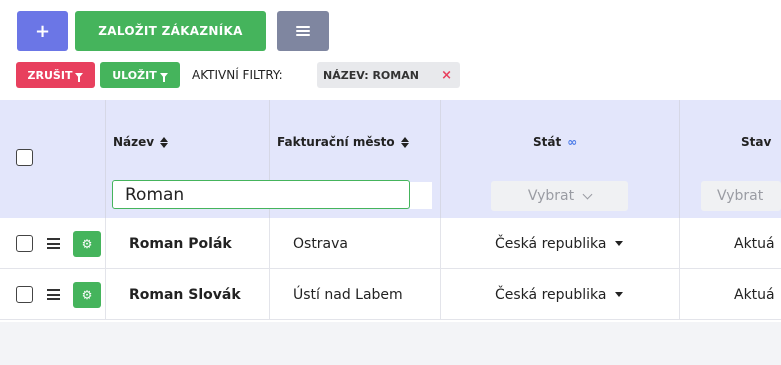 The height and width of the screenshot is (365, 781). Describe the element at coordinates (421, 195) in the screenshot. I see `name-filter-input-end` at that location.